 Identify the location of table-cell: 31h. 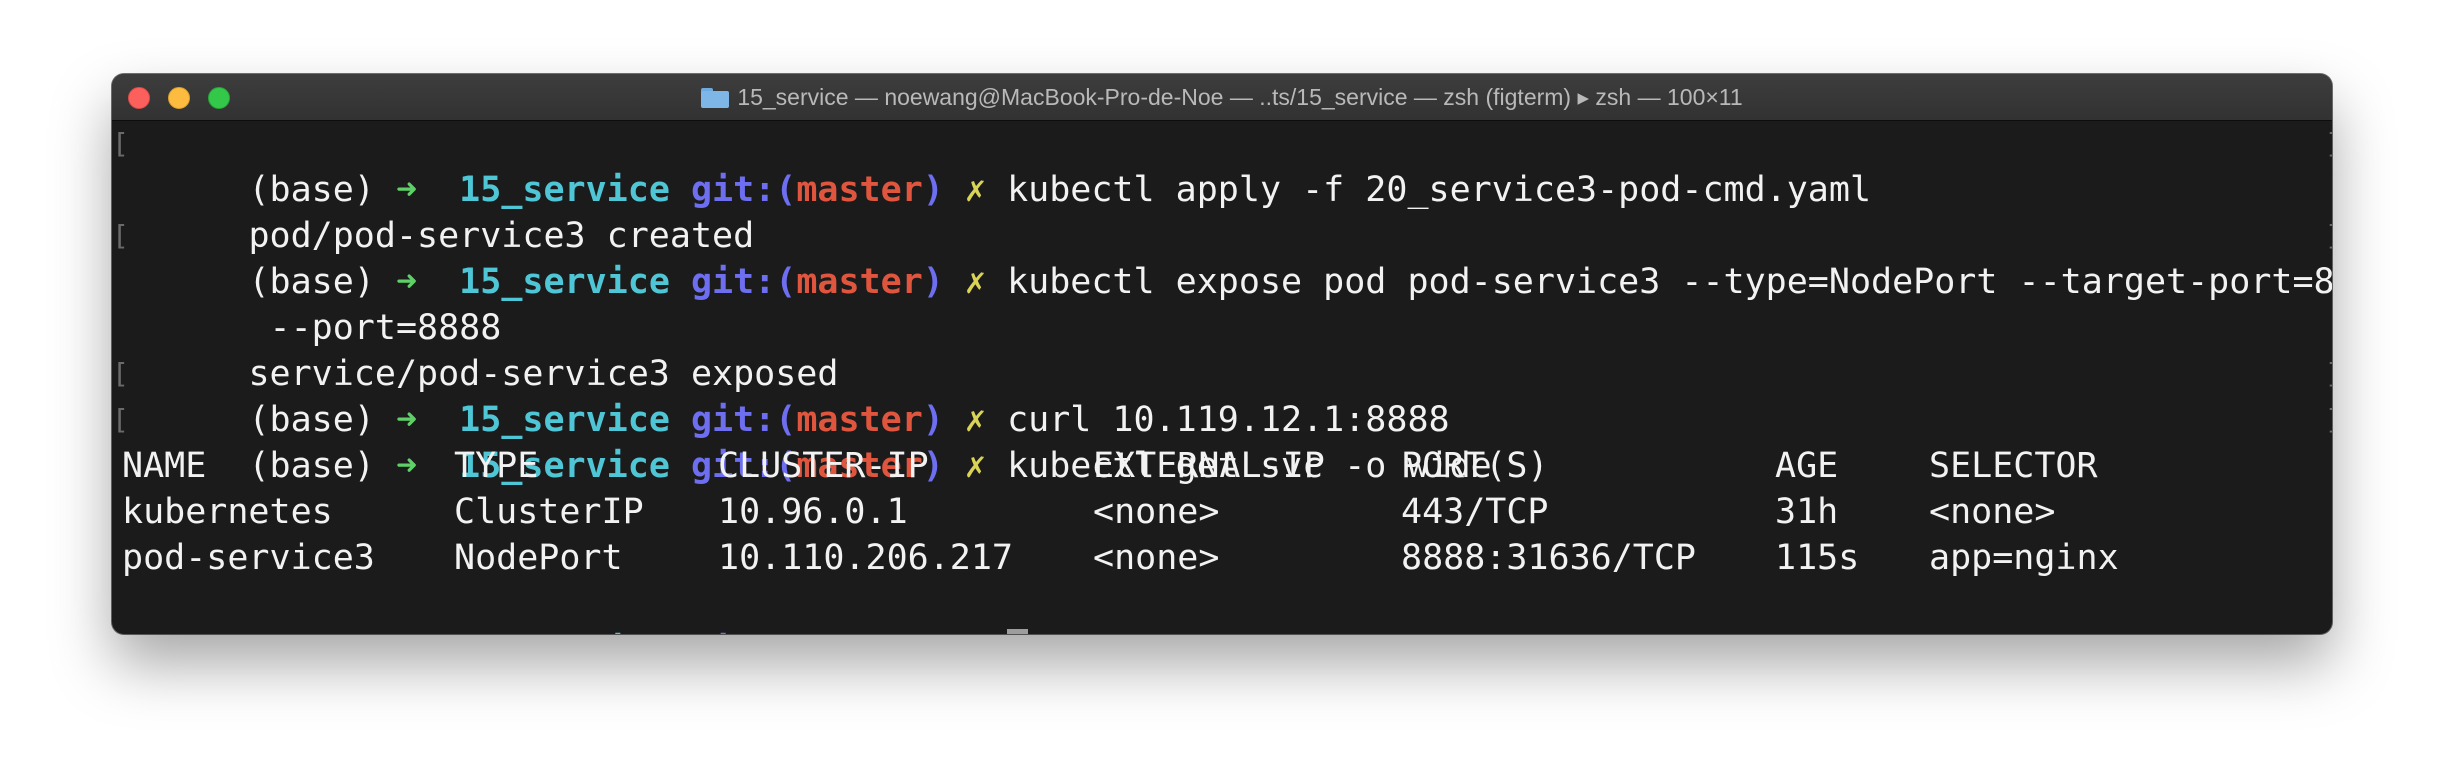
(1807, 512).